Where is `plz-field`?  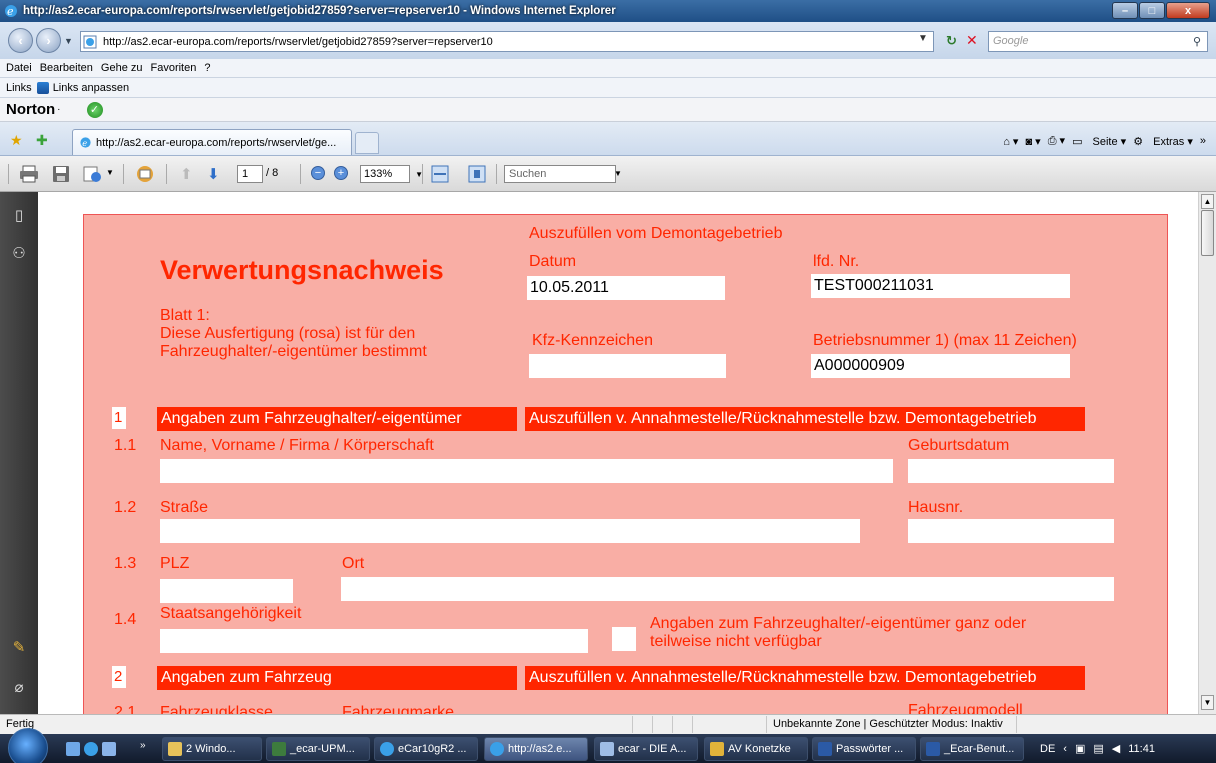
plz-field is located at coordinates (226, 591).